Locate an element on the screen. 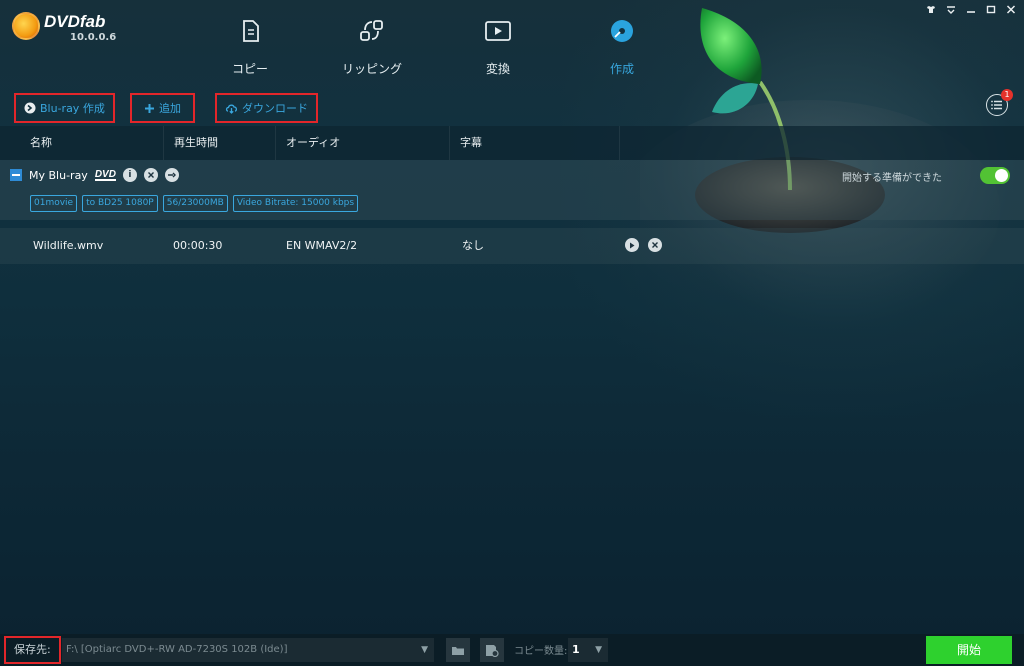 This screenshot has height=666, width=1024. download-button: ダウンロード is located at coordinates (266, 108).